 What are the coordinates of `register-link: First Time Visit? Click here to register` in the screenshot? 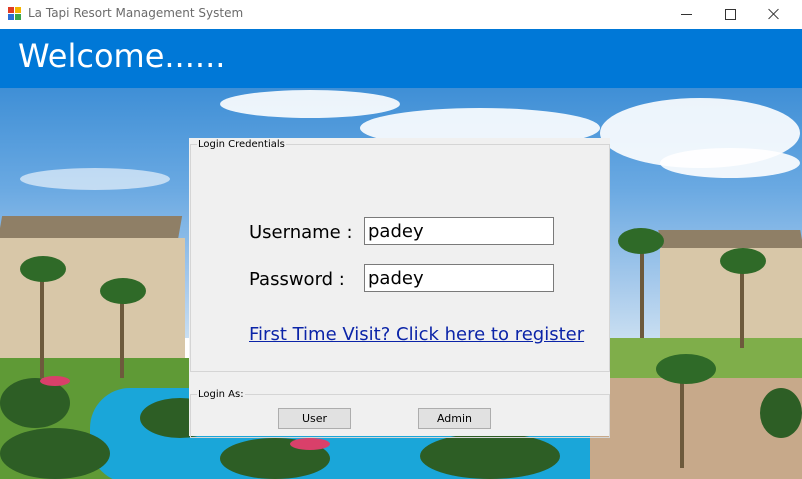 It's located at (416, 334).